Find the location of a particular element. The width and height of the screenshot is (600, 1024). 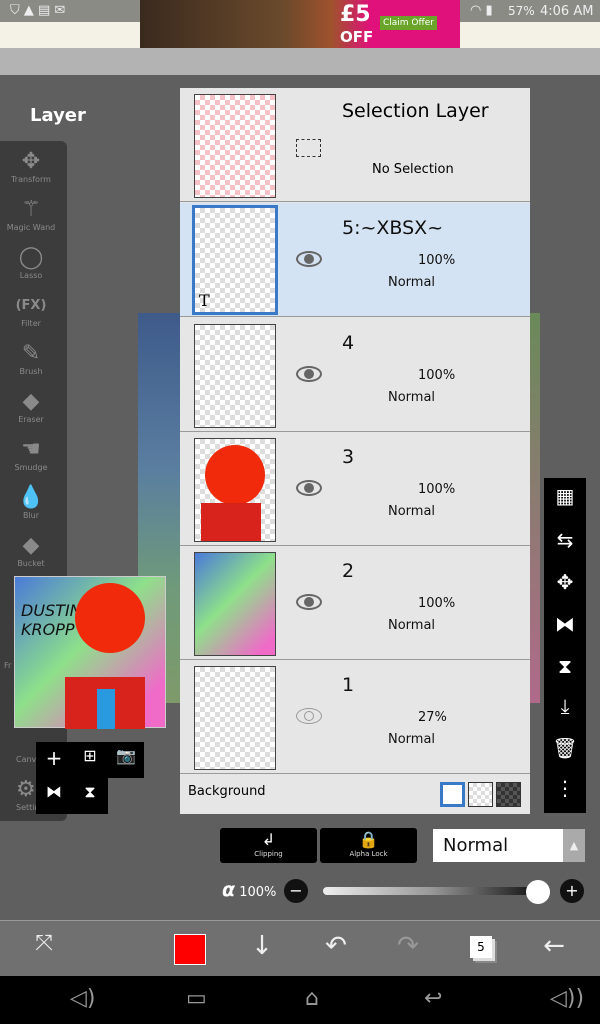

layer-actions-row2: ⧓ ⧗ is located at coordinates (72, 796).